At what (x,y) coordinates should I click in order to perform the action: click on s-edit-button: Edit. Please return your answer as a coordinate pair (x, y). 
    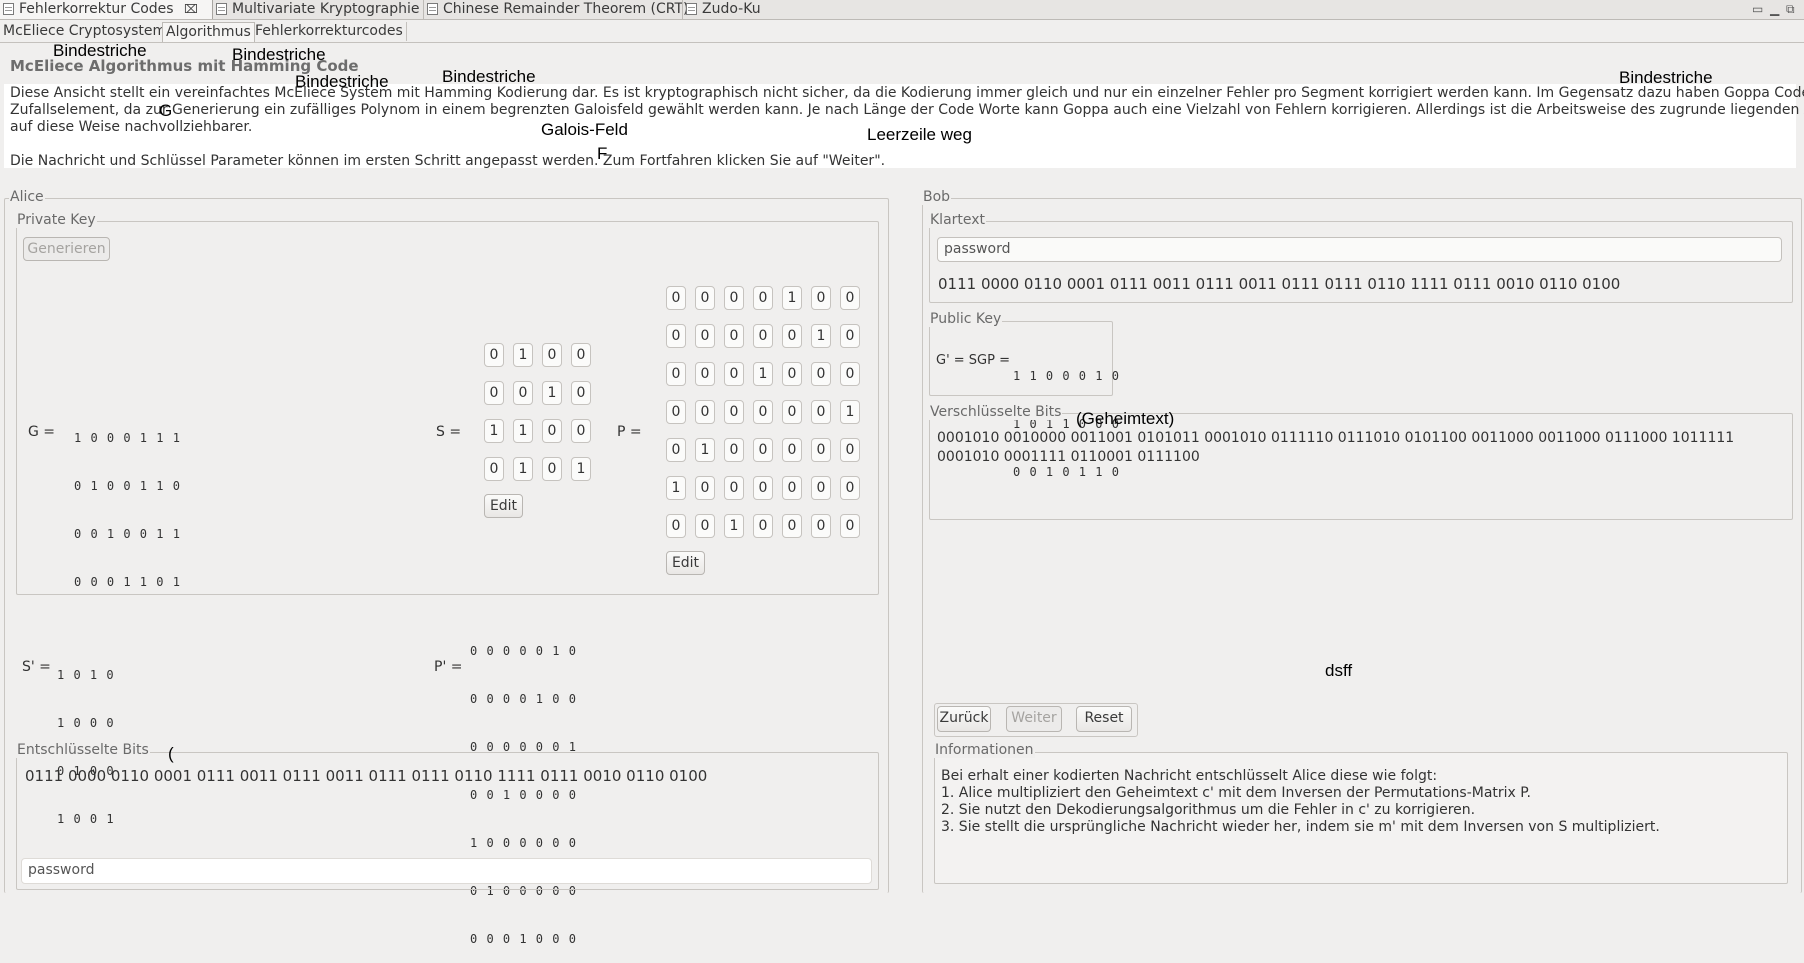
    Looking at the image, I should click on (503, 506).